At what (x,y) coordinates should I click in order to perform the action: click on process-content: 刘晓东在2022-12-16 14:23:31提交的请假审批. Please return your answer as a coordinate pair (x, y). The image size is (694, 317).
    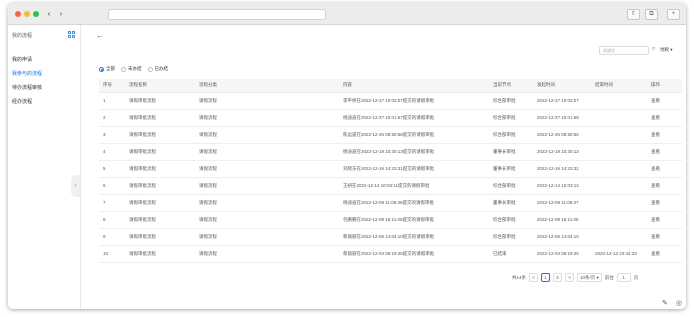
    Looking at the image, I should click on (414, 169).